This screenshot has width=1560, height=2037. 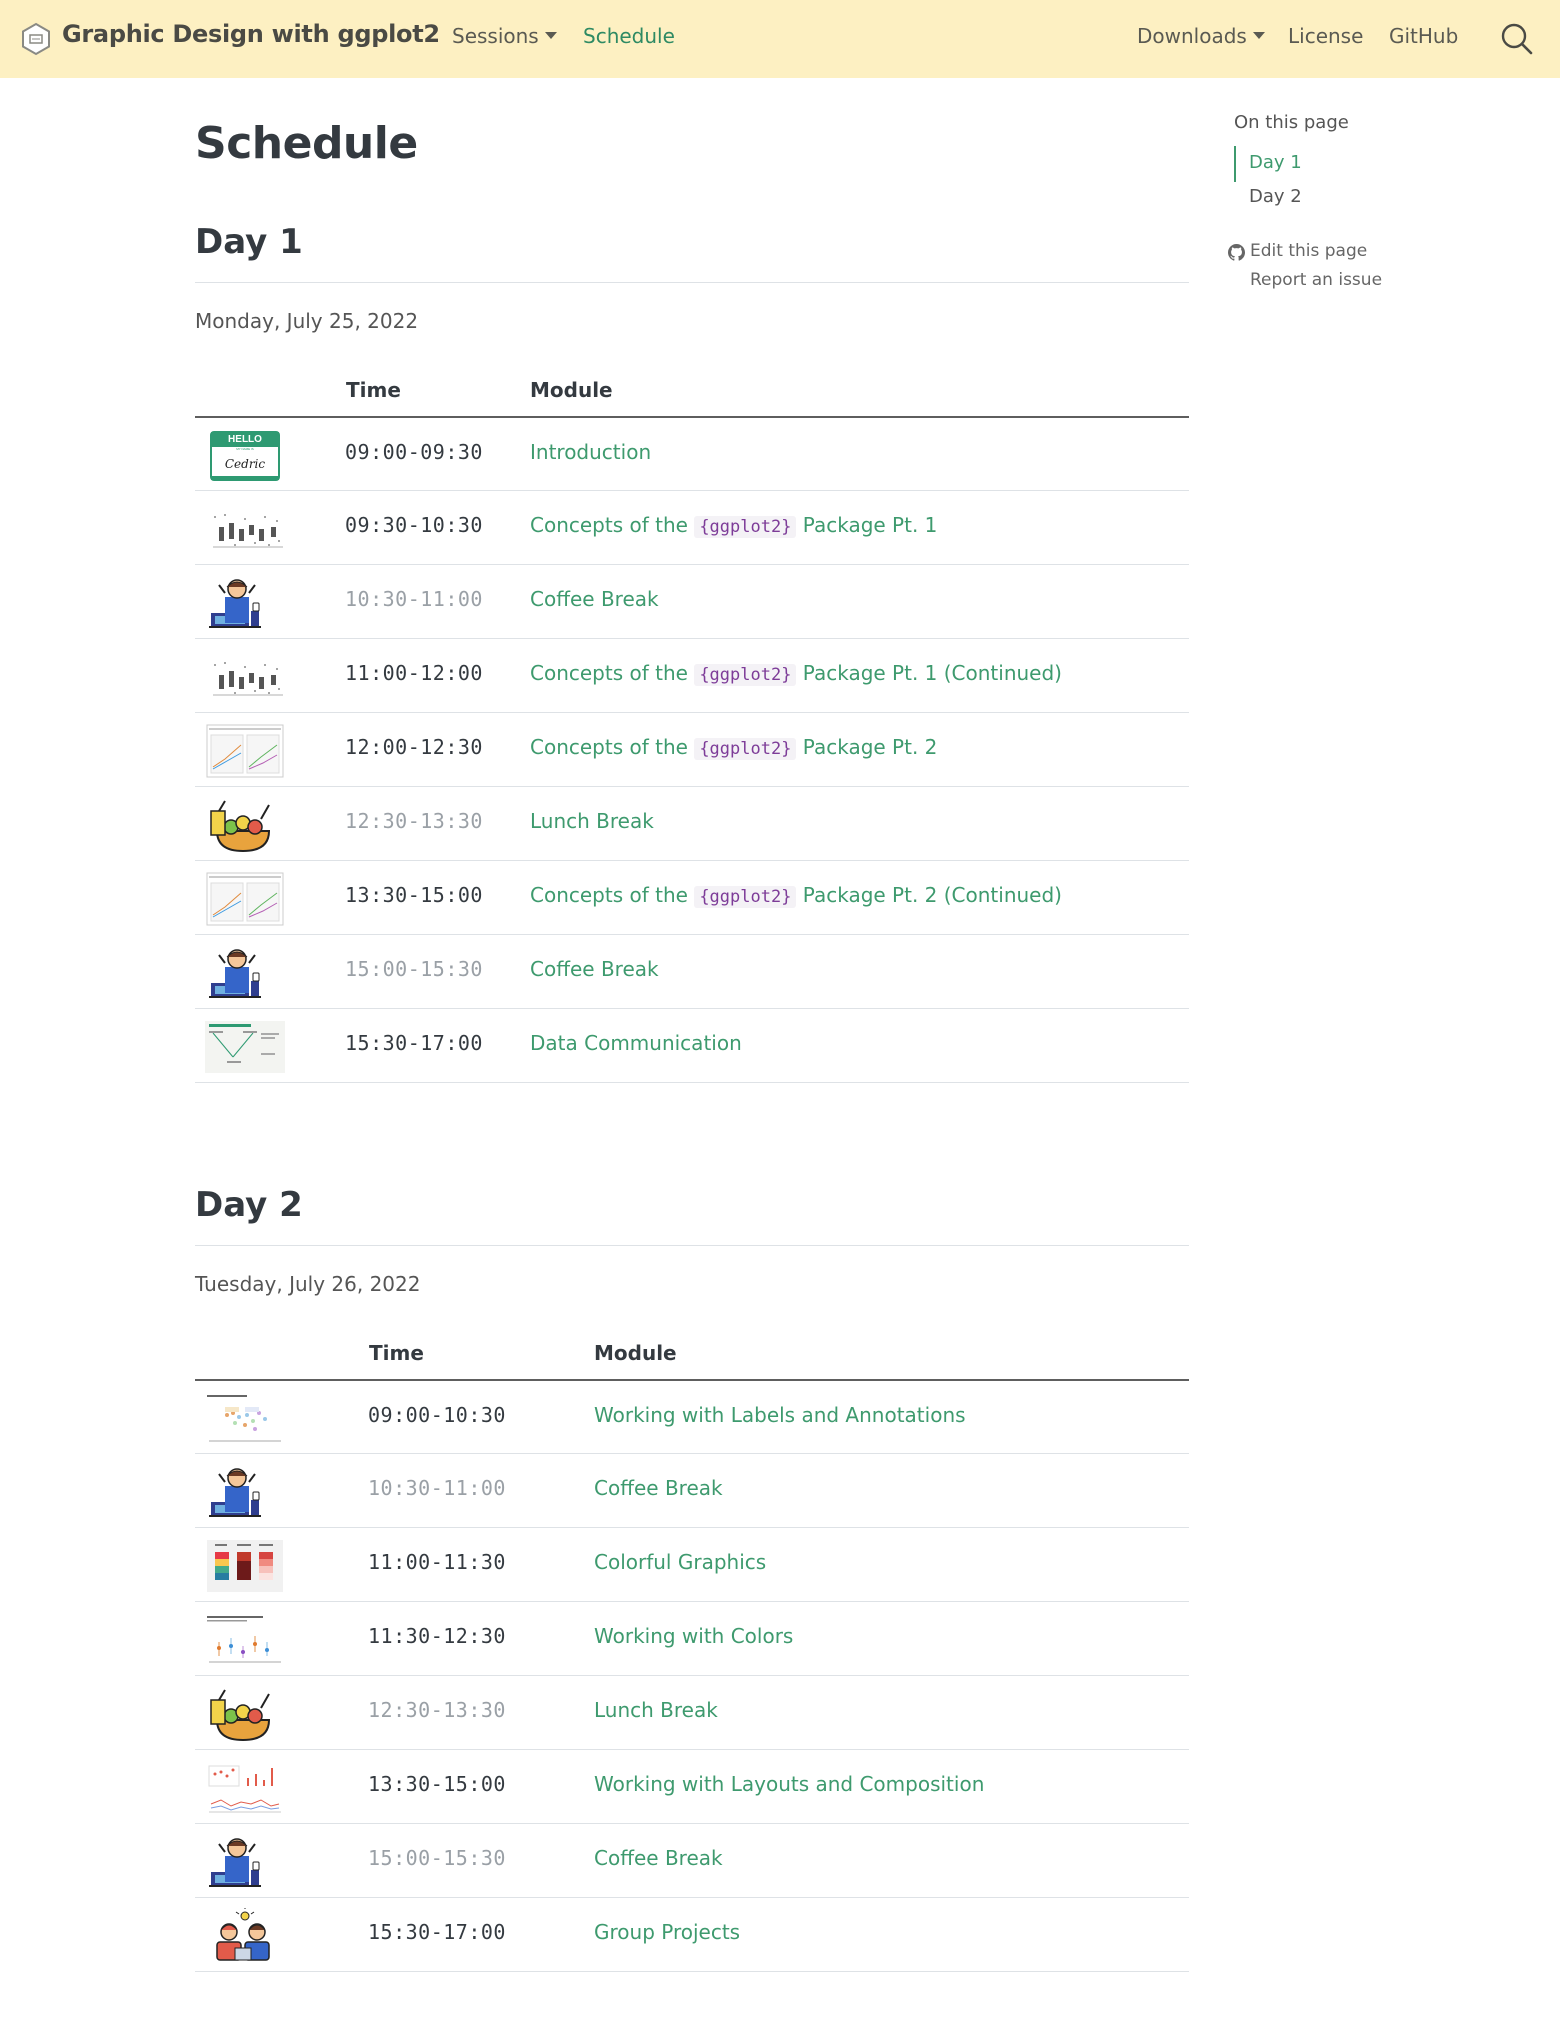 I want to click on module-text: Lunch Break, so click(x=656, y=1710).